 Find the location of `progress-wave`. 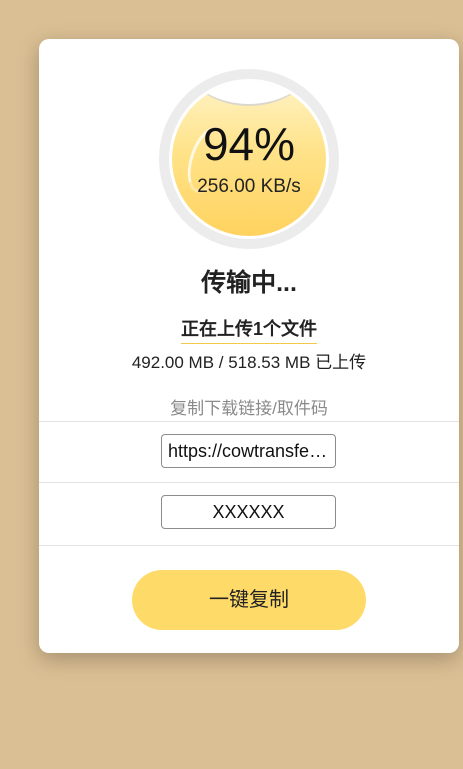

progress-wave is located at coordinates (249, 94).